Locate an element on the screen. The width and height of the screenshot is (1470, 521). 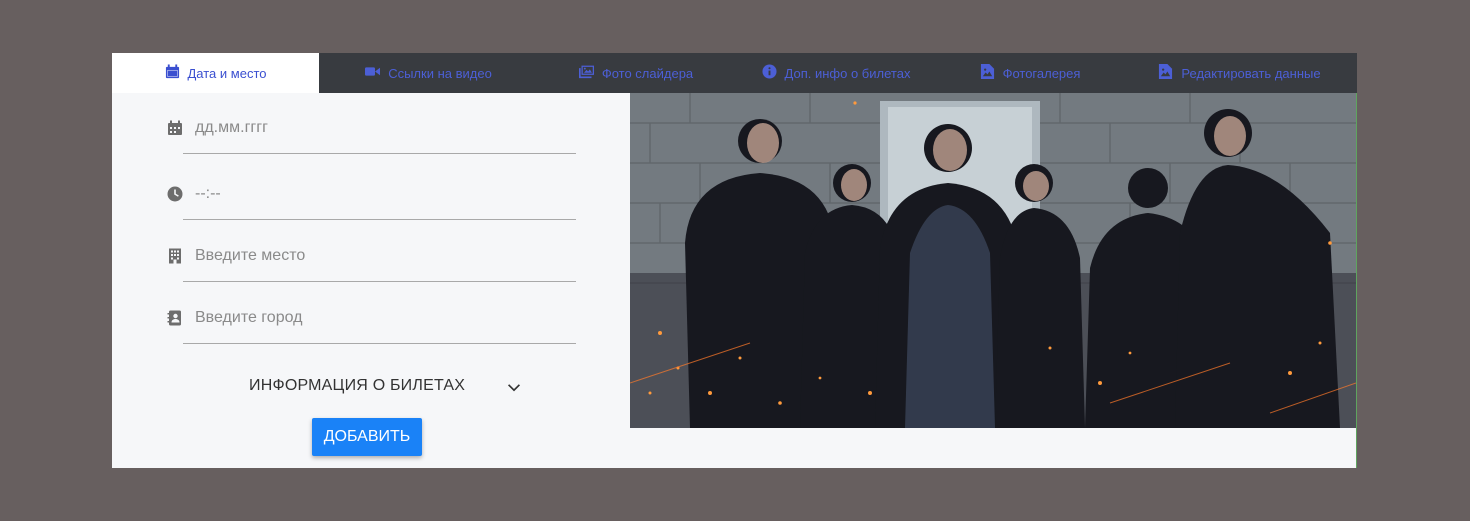
time-input is located at coordinates (386, 194).